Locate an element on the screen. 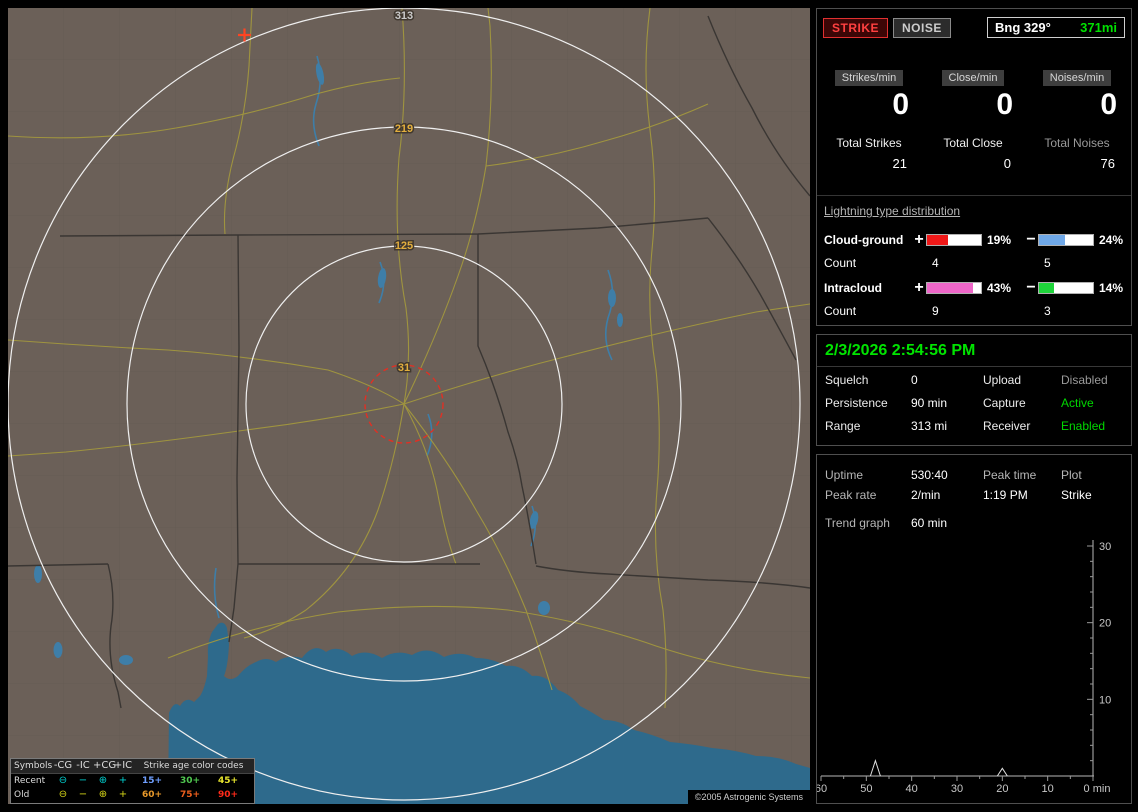  total-close: Total Close 0 is located at coordinates (973, 153).